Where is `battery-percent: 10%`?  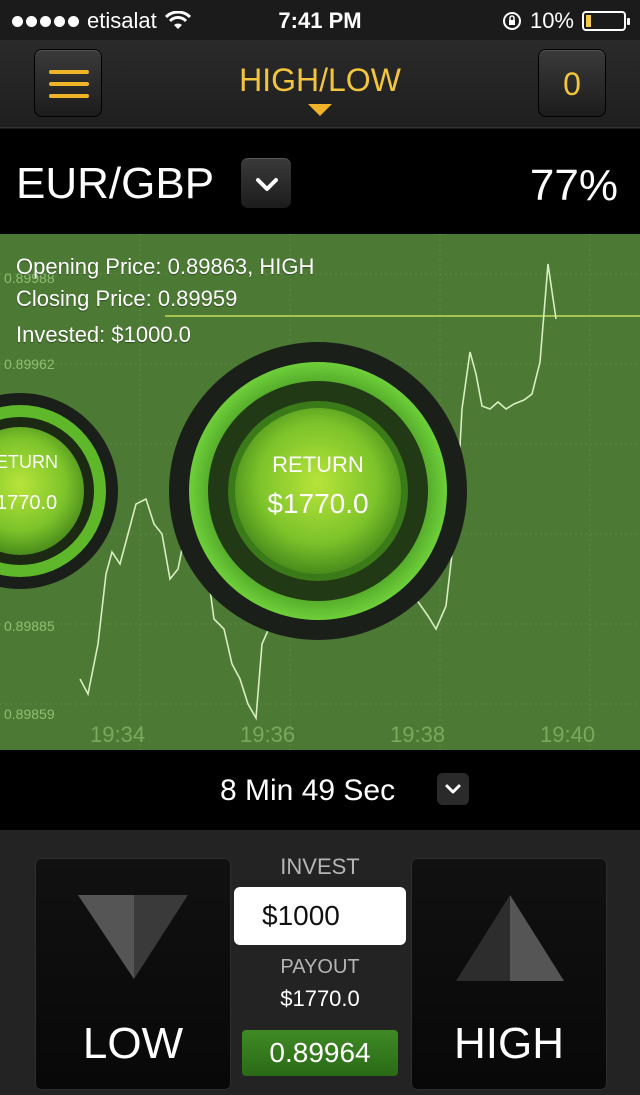 battery-percent: 10% is located at coordinates (551, 20).